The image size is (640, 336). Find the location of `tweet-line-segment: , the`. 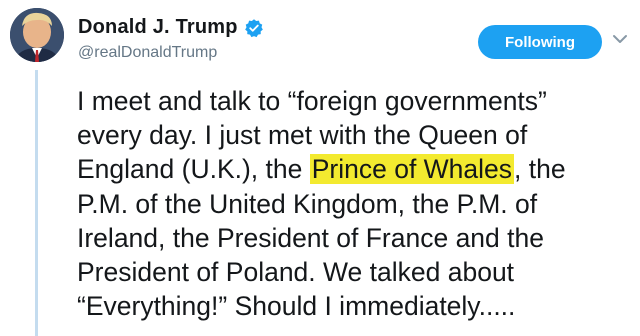

tweet-line-segment: , the is located at coordinates (540, 169).